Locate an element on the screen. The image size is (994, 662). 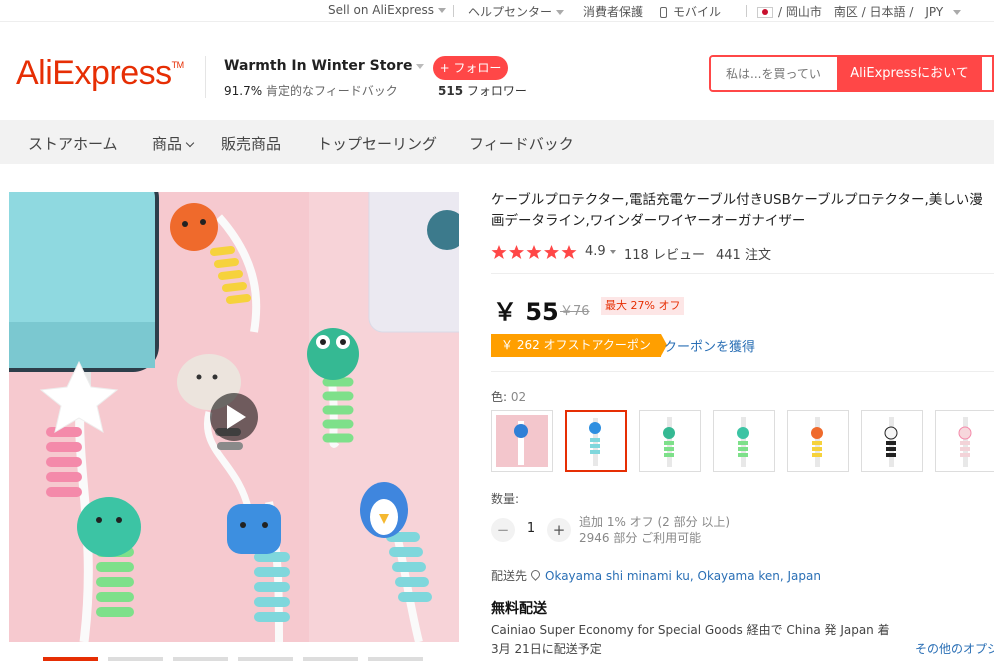
other-shipping-options-link: その他のオプシ is located at coordinates (954, 648).